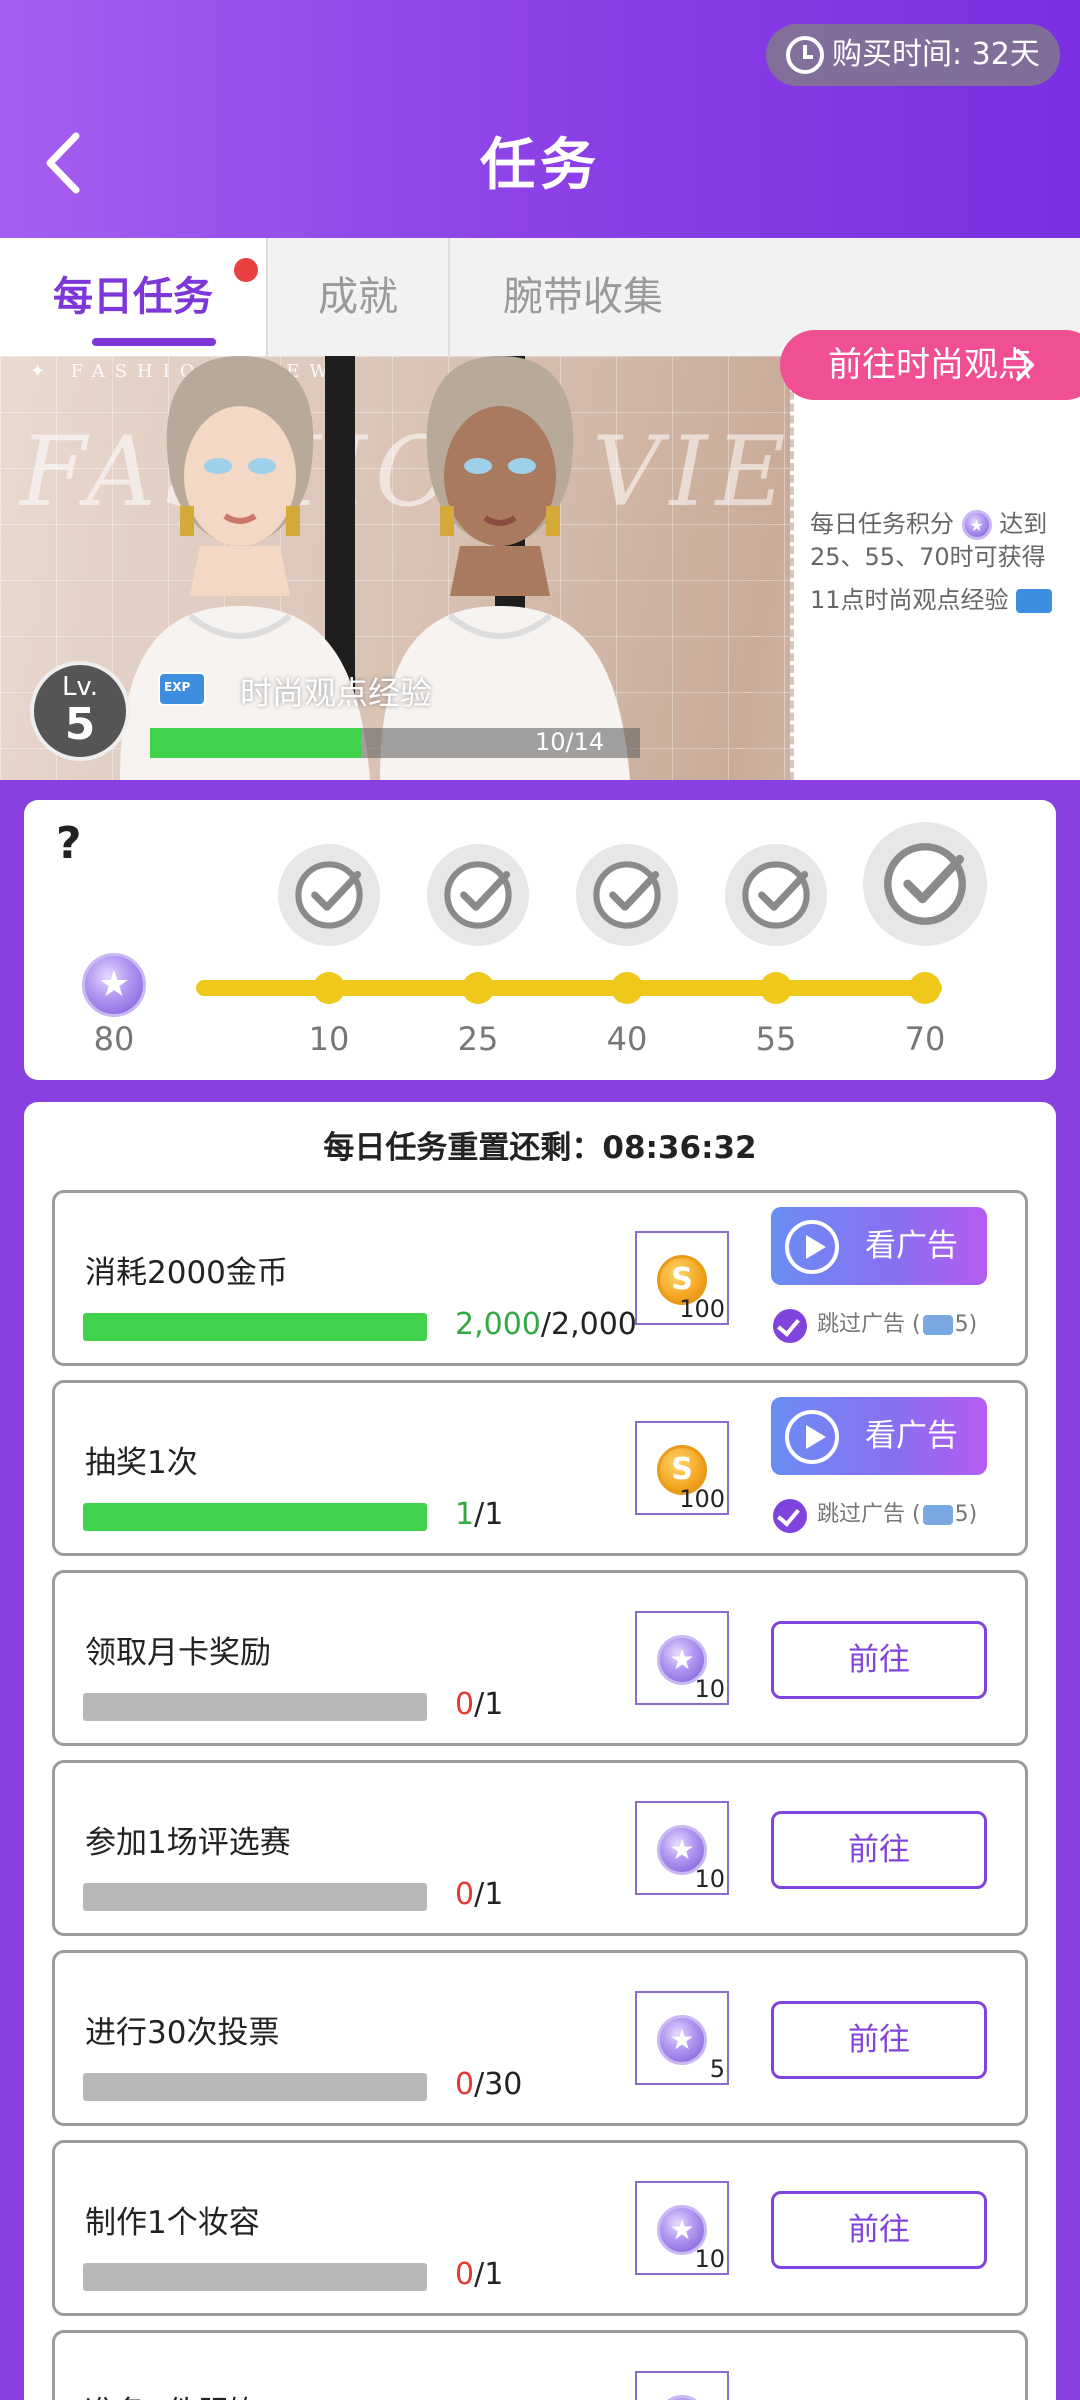  I want to click on level-value: 5, so click(80, 724).